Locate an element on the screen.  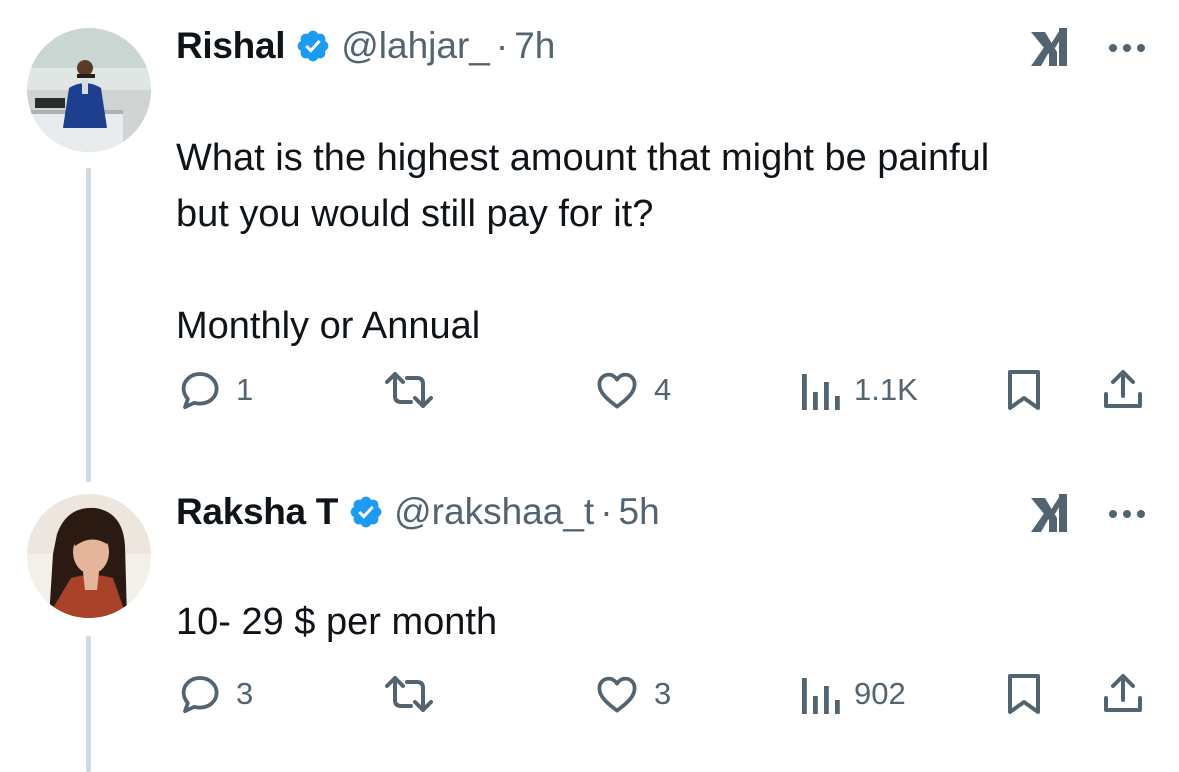
reply-count: 1 is located at coordinates (245, 389).